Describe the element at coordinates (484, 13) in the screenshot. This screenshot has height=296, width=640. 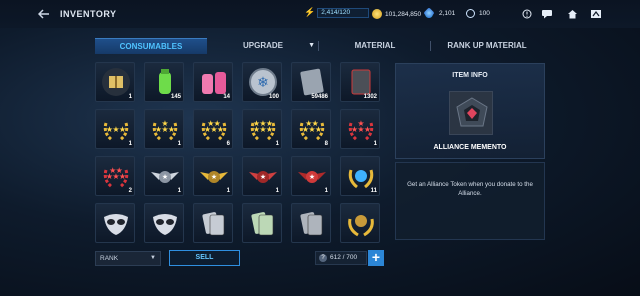
I see `timer-value: 100` at that location.